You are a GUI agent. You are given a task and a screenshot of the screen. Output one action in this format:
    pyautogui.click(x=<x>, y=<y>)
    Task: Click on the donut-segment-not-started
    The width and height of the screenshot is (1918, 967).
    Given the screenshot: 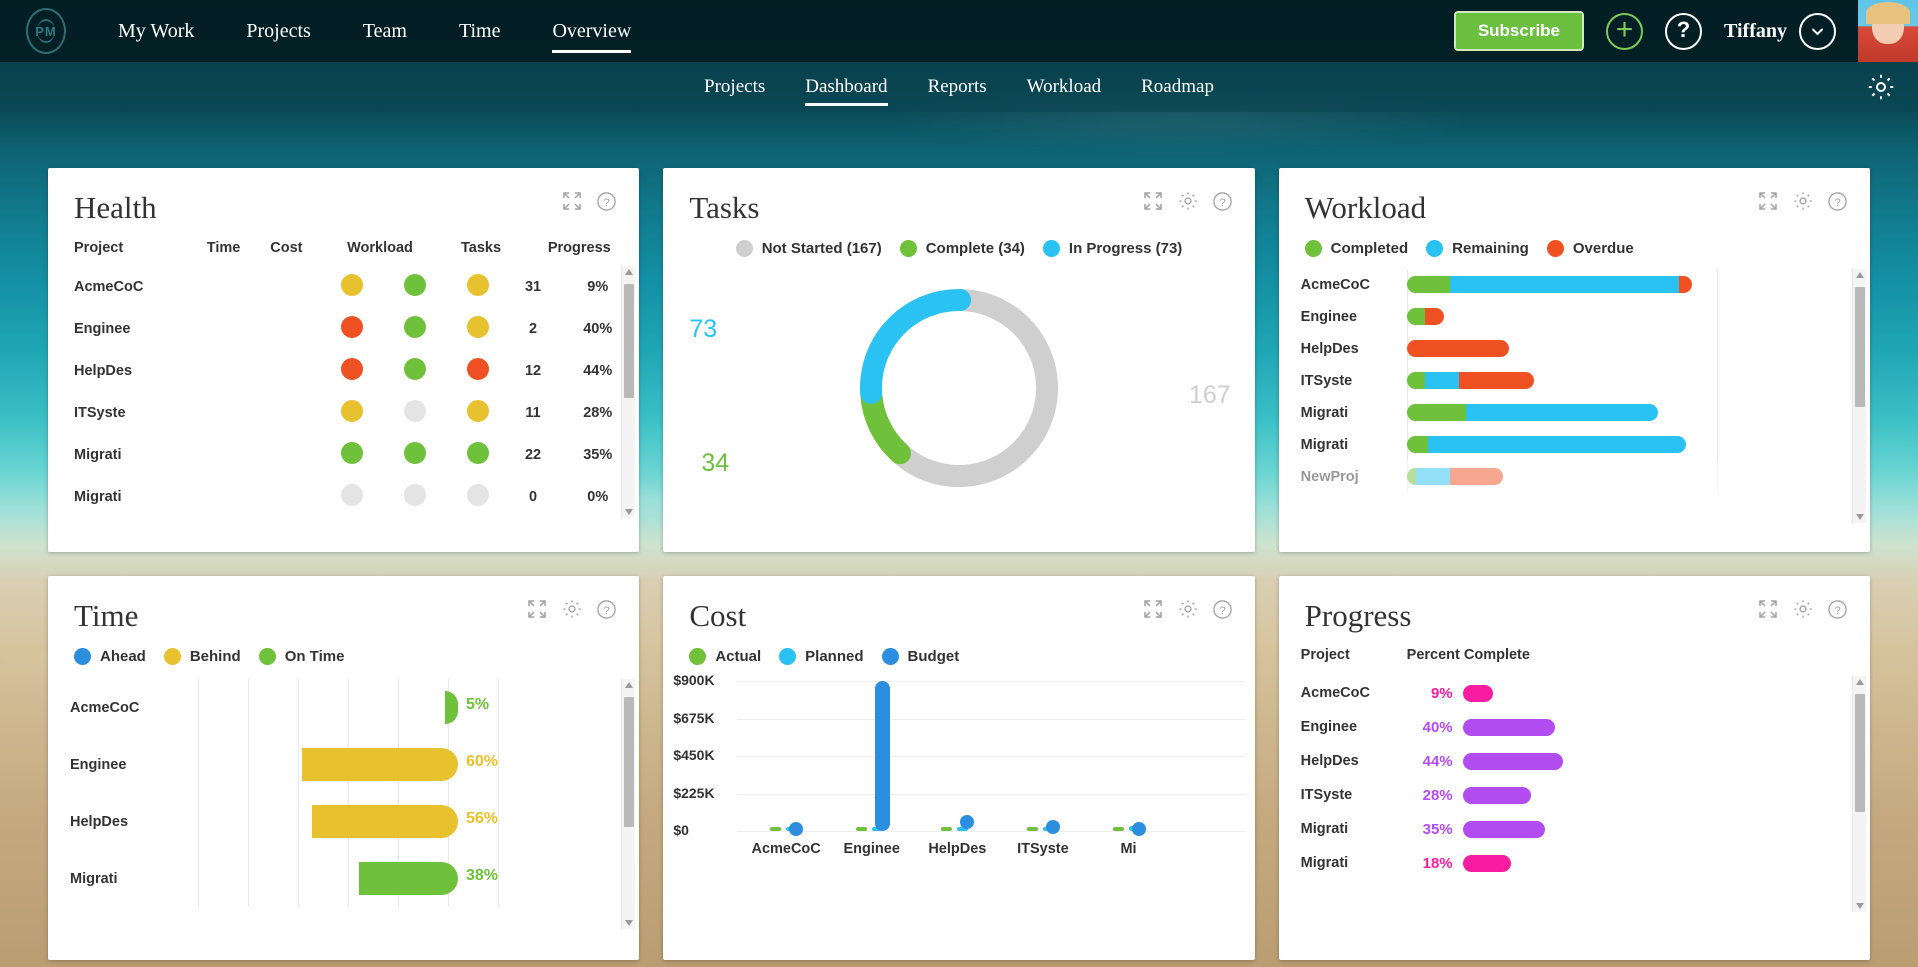 What is the action you would take?
    pyautogui.click(x=974, y=388)
    